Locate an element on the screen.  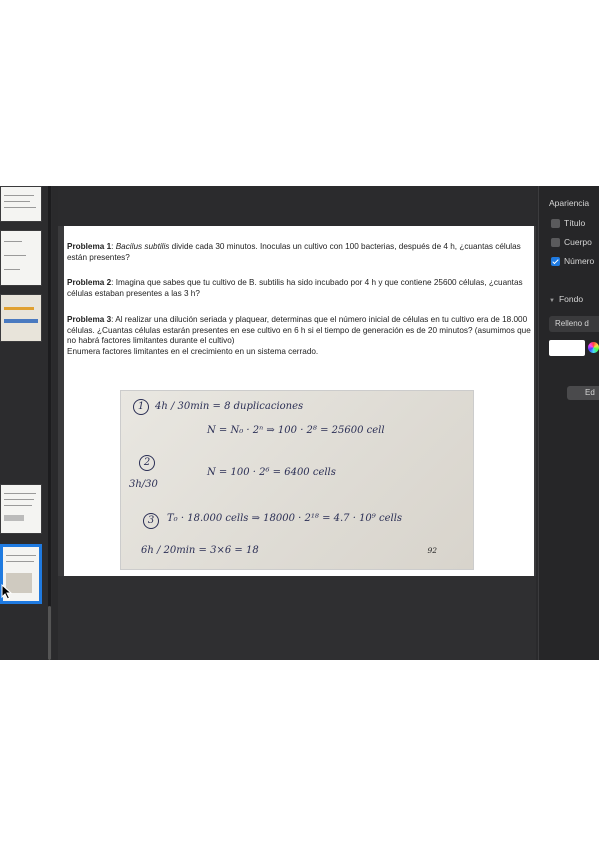
fill-color-swatch is located at coordinates (567, 348).